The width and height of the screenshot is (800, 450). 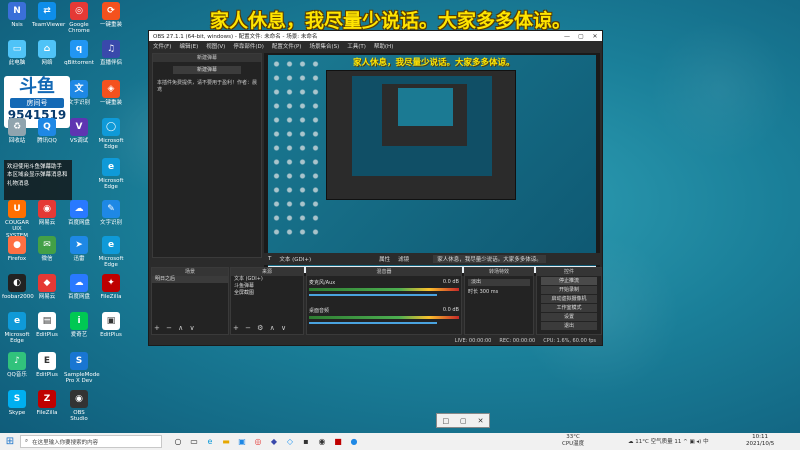 What do you see at coordinates (47, 287) in the screenshot?
I see `desktop-icon: ◆ 网易云` at bounding box center [47, 287].